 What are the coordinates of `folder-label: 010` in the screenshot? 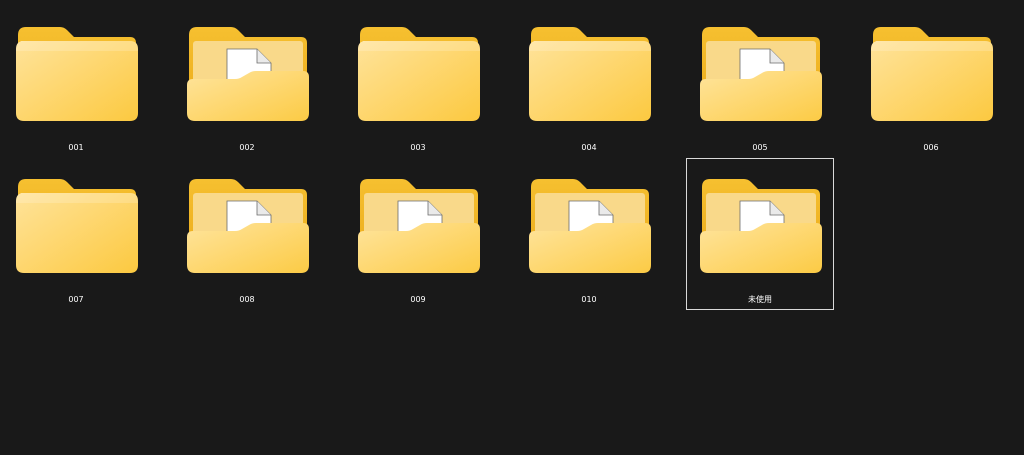 It's located at (589, 299).